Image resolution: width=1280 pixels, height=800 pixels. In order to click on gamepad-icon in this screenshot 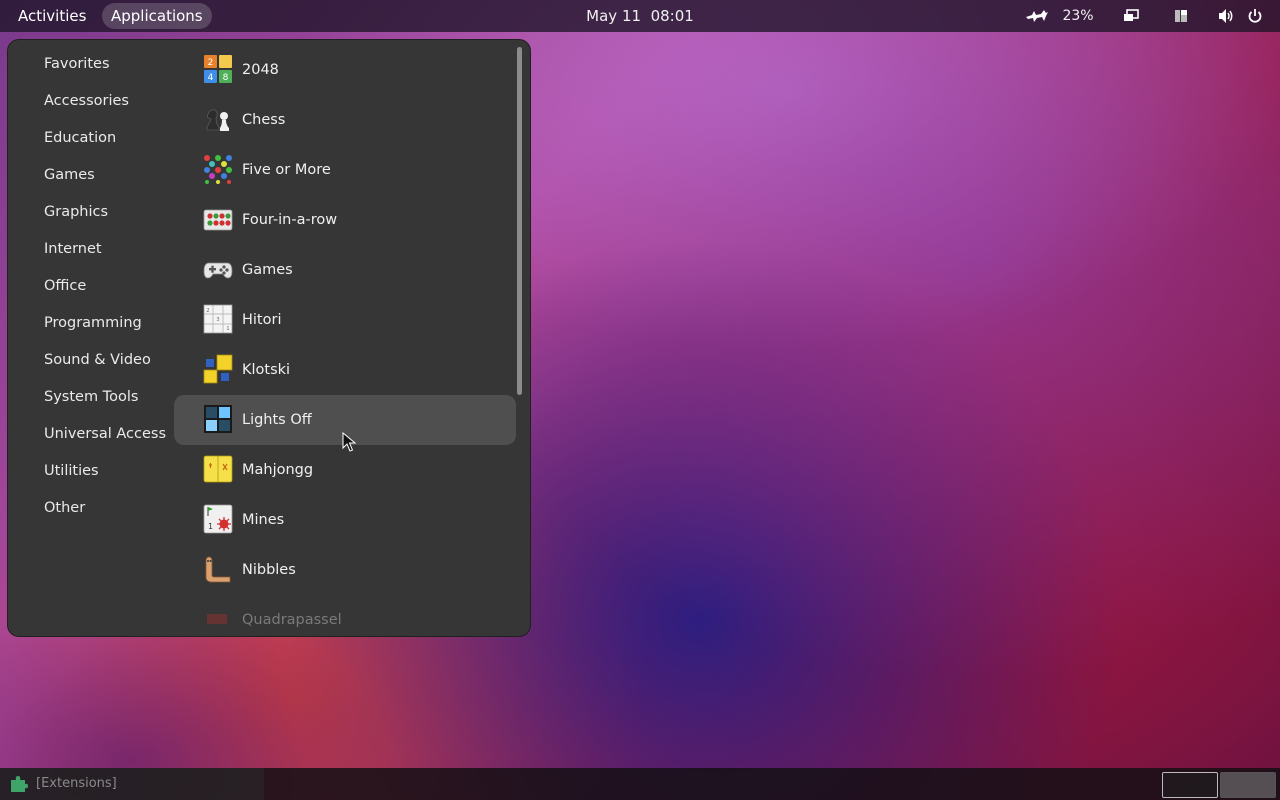, I will do `click(218, 269)`.